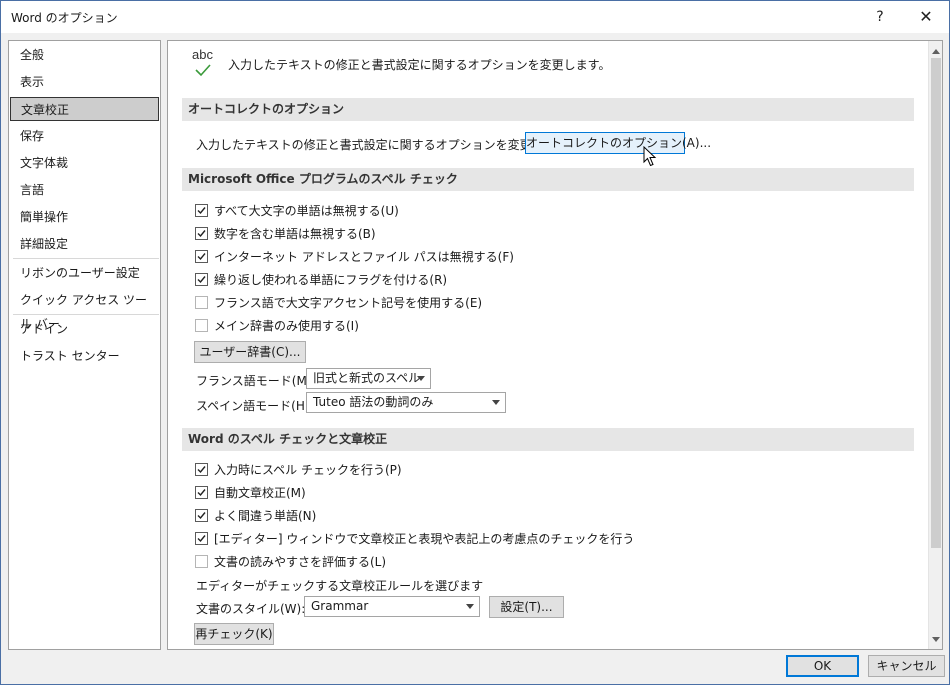 This screenshot has width=950, height=685. Describe the element at coordinates (297, 211) in the screenshot. I see `checkbox-ignore-uppercase: すべて大文字の単語は無視する(U)` at that location.